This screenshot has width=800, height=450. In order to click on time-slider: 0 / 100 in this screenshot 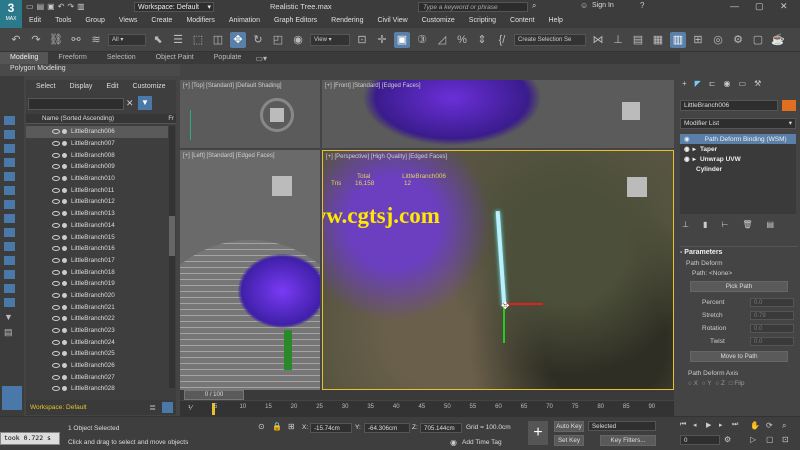, I will do `click(427, 395)`.